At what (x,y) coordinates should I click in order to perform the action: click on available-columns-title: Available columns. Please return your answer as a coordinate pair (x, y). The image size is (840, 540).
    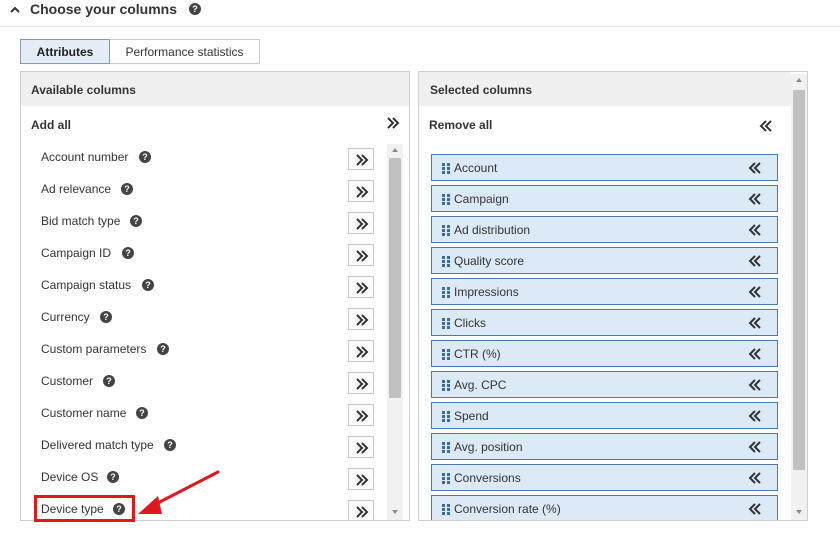
    Looking at the image, I should click on (83, 90).